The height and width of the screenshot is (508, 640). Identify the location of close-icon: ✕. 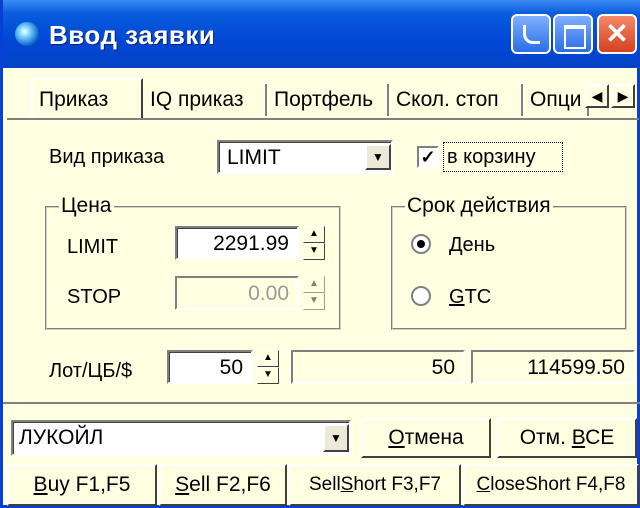
(617, 33).